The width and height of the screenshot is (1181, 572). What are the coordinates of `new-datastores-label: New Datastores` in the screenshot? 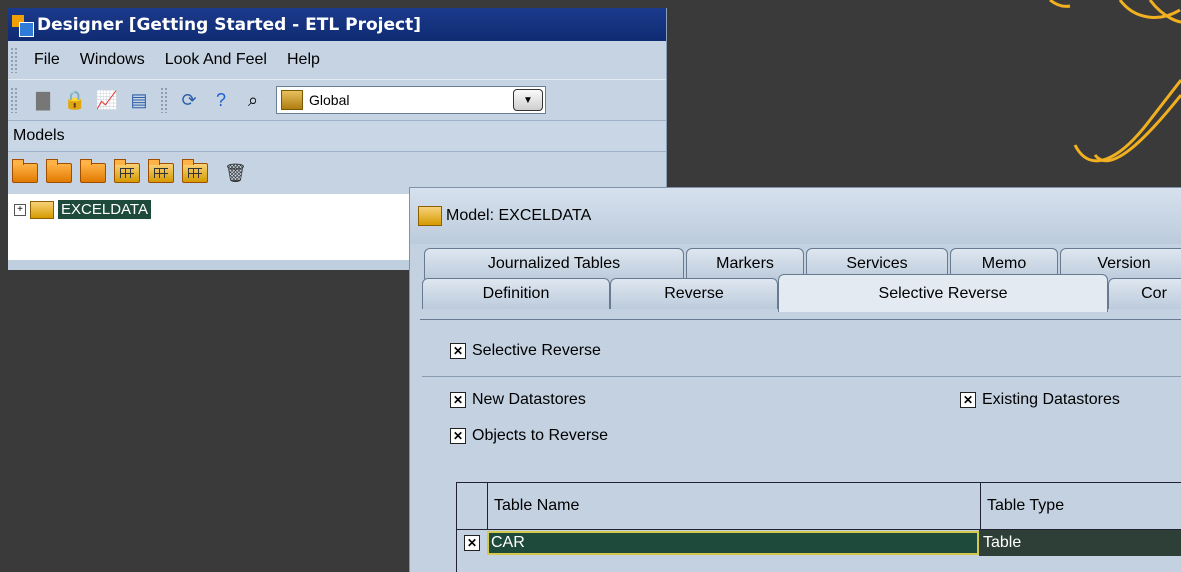 It's located at (529, 399).